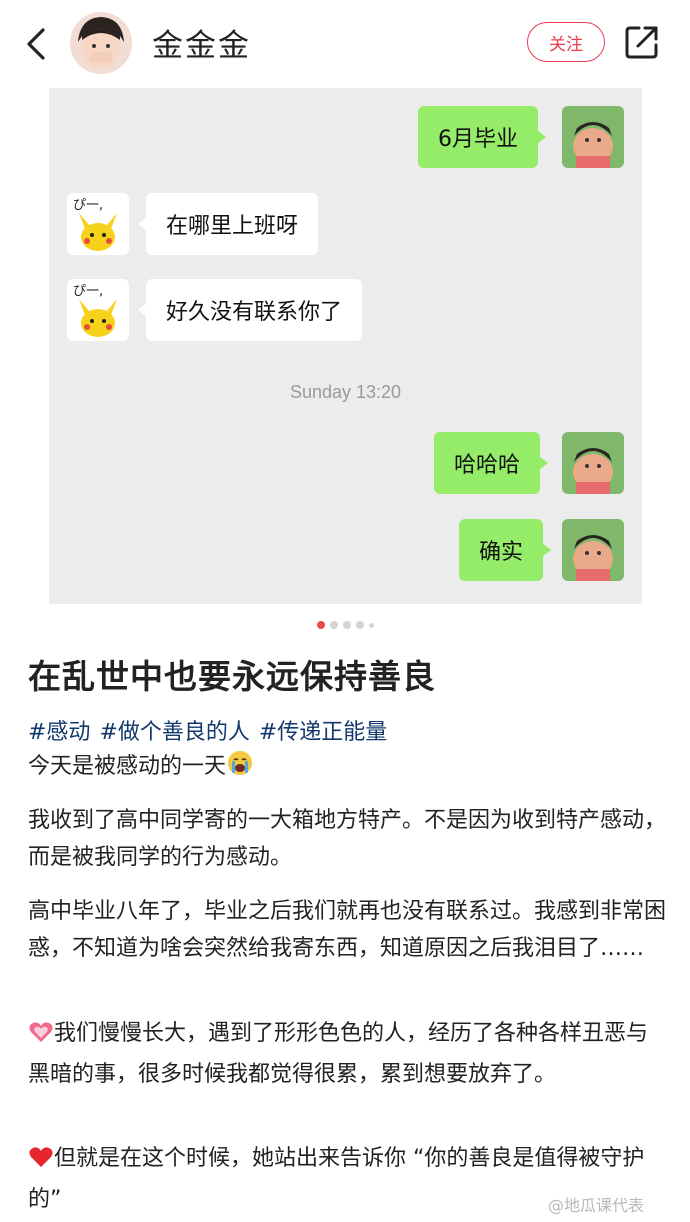 The image size is (690, 1222). I want to click on back-button, so click(36, 44).